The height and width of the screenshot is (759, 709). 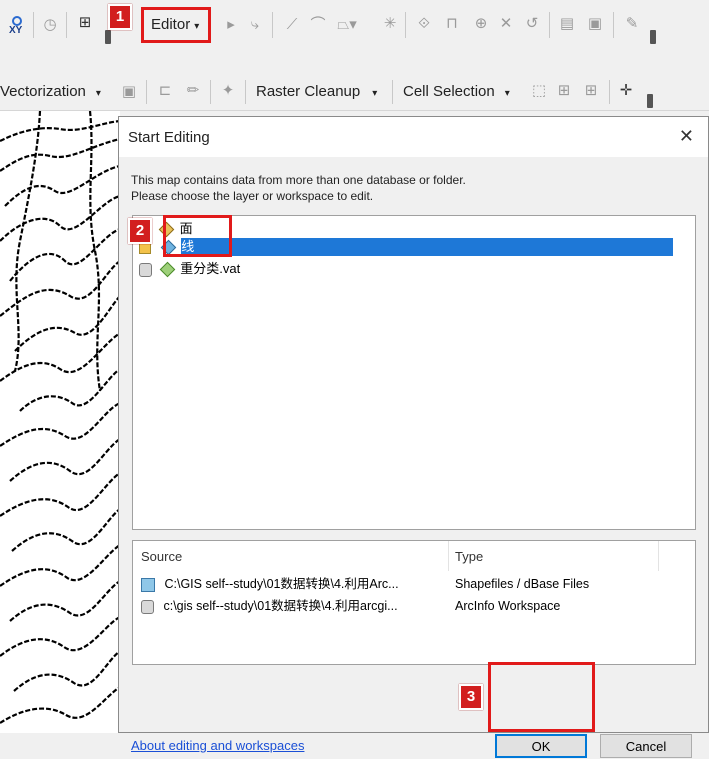 What do you see at coordinates (508, 606) in the screenshot?
I see `source-type: ArcInfo Workspace` at bounding box center [508, 606].